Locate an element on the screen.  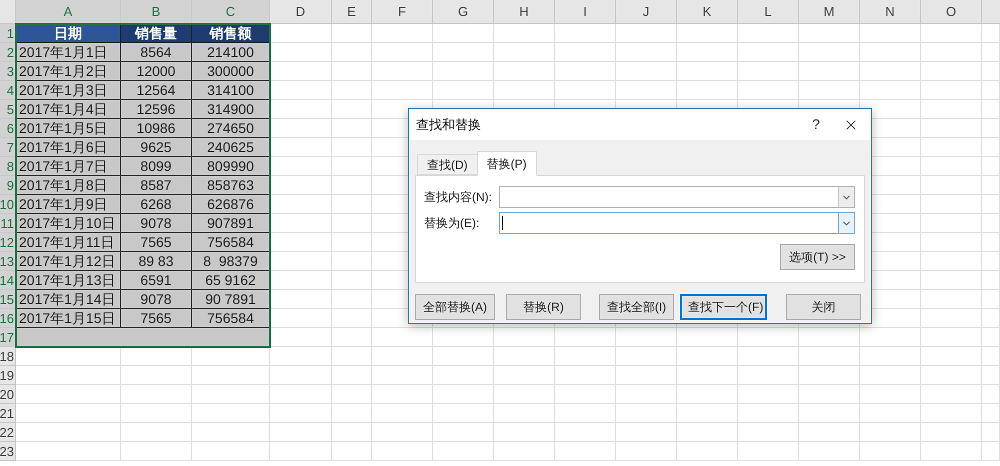
row-header: 11 is located at coordinates (8, 223).